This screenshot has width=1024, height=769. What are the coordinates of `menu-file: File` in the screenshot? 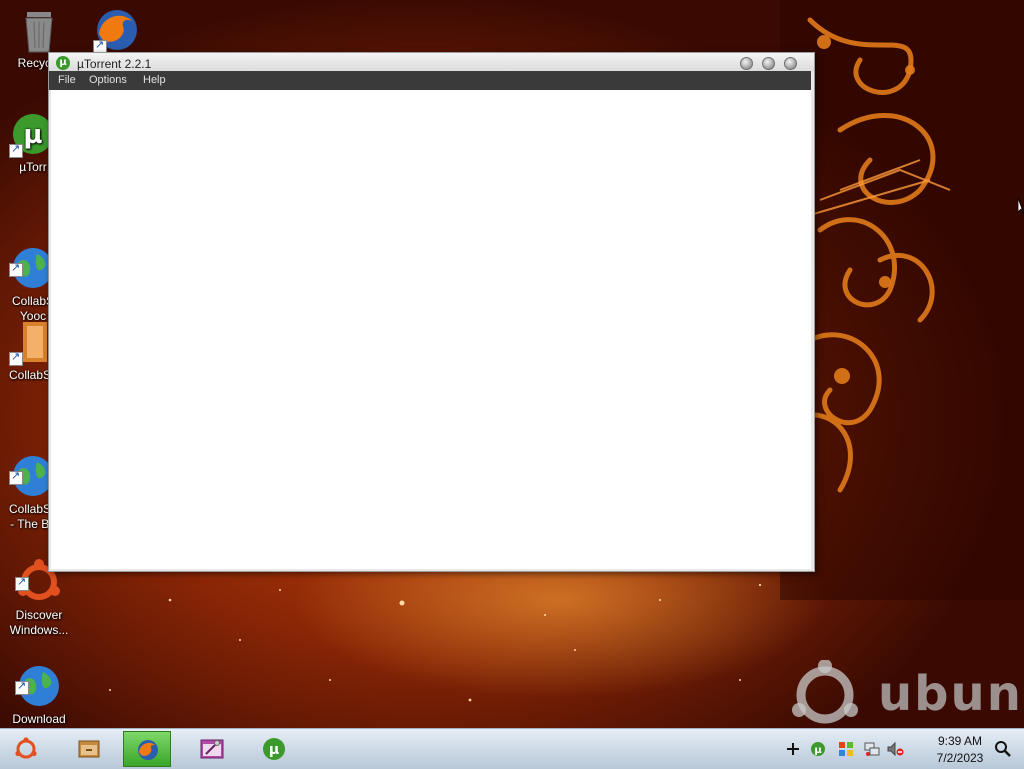 It's located at (67, 80).